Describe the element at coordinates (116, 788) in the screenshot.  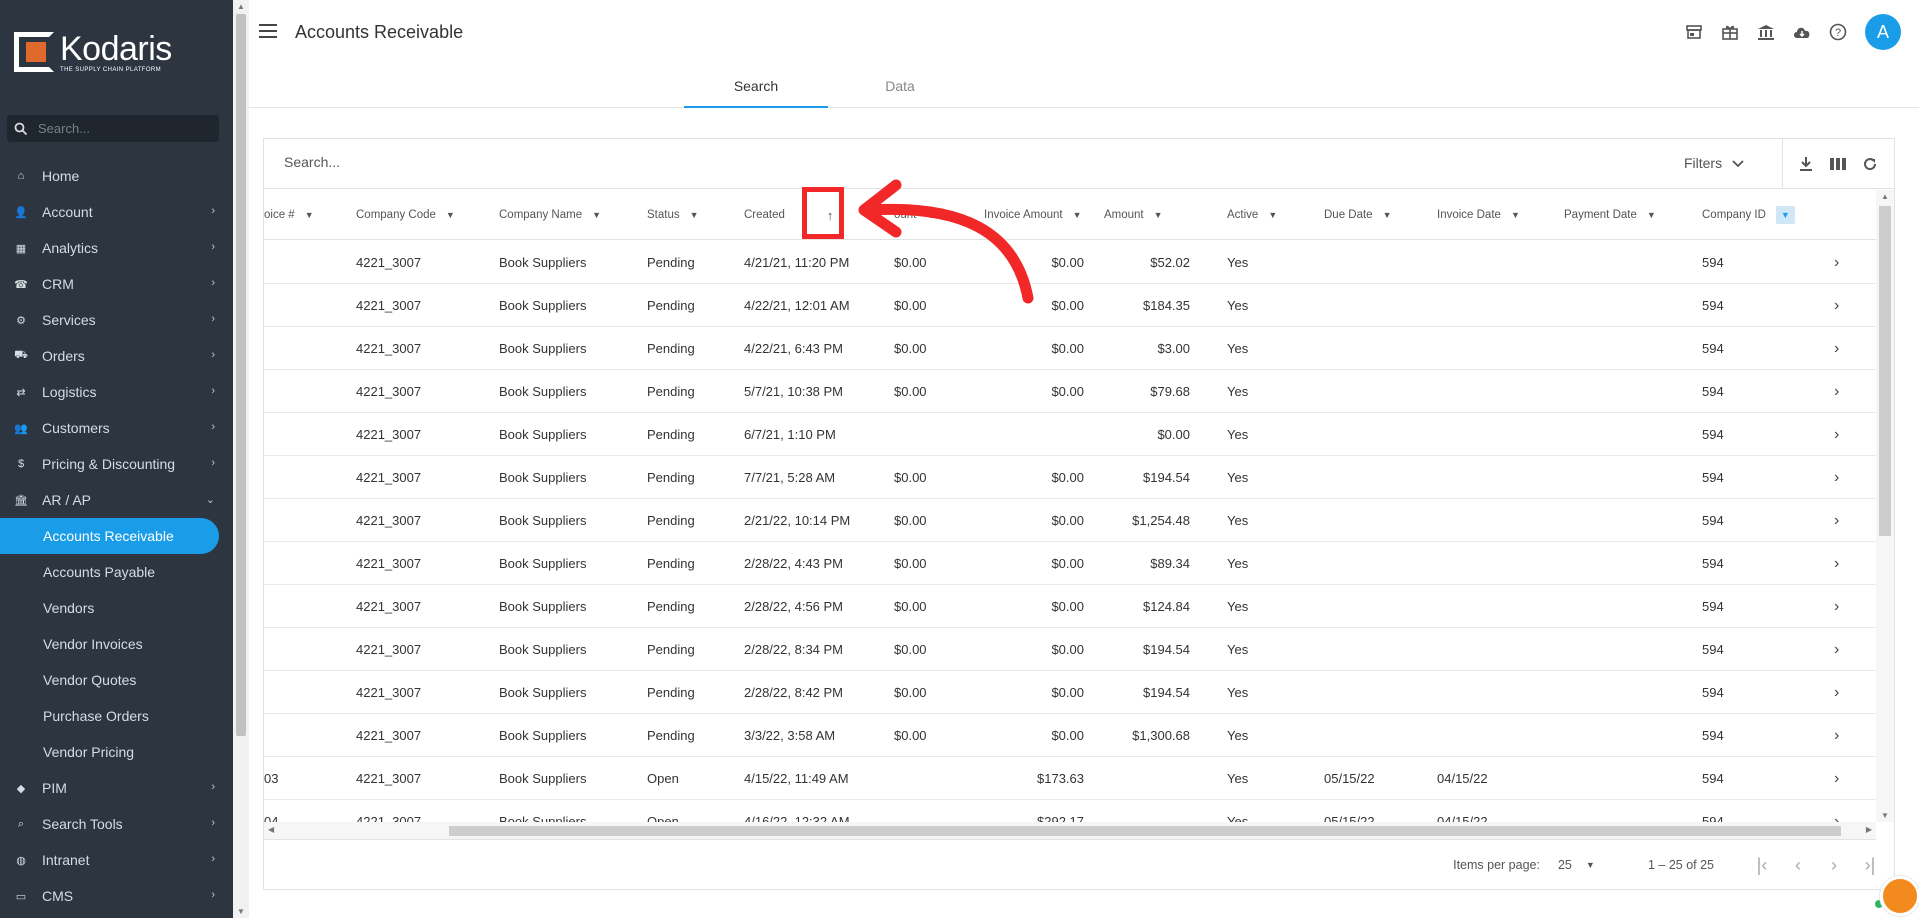
I see `sidebar-item-pim: ◆ PIM ›` at that location.